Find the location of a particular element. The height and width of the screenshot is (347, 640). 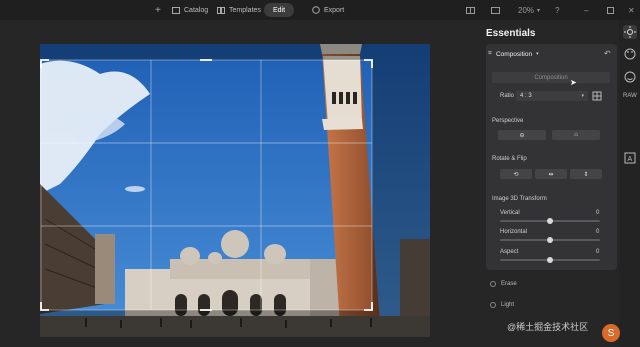

composition-preset-button: Composition is located at coordinates (551, 77).